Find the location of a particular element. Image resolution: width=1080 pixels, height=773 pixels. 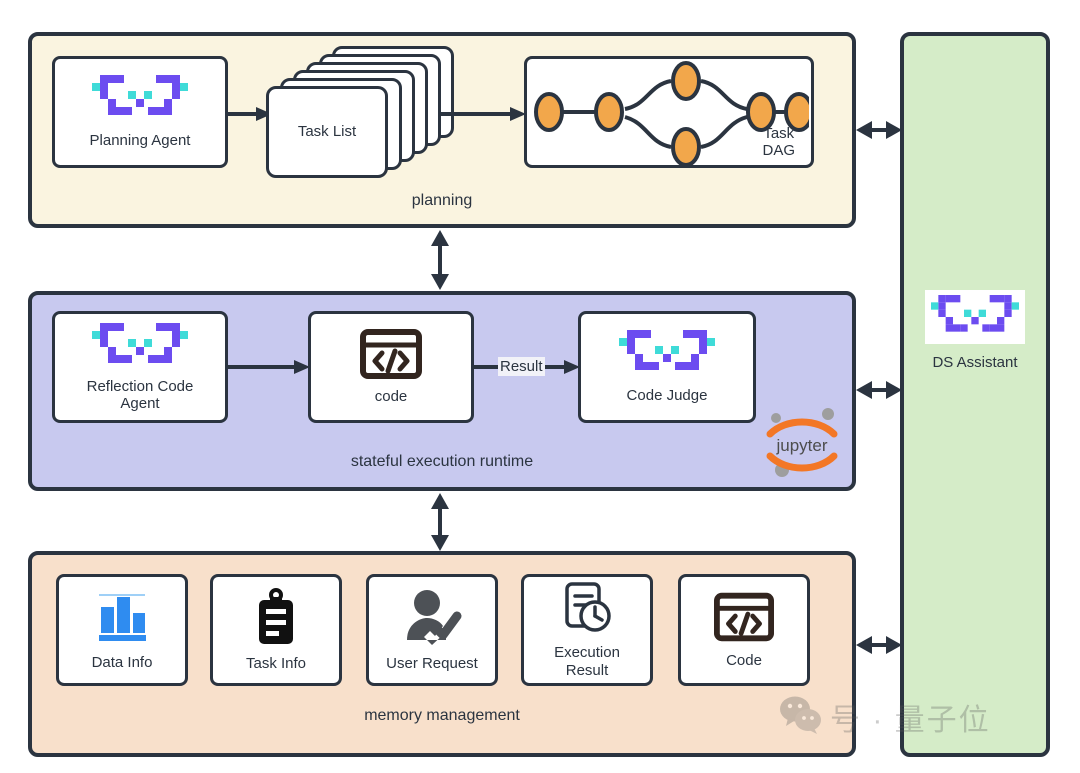

ds-assistant-content: DS Assistant is located at coordinates (975, 330).